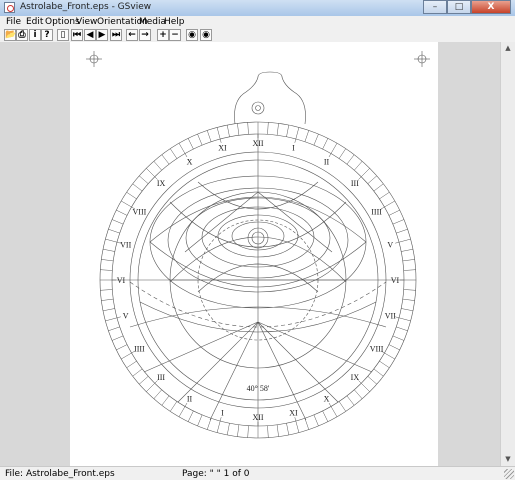 The image size is (515, 480). What do you see at coordinates (10, 35) in the screenshot?
I see `open-icon: 📂` at bounding box center [10, 35].